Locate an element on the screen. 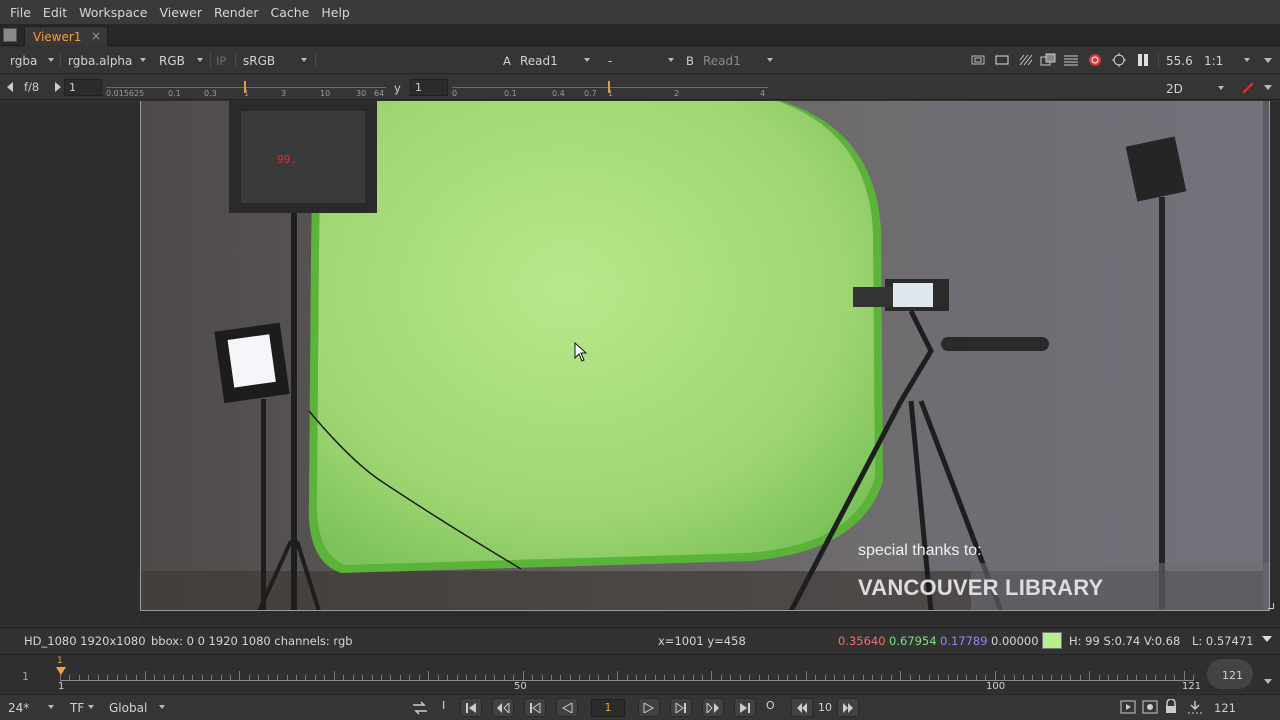 Image resolution: width=1280 pixels, height=720 pixels. tick-label: 30 is located at coordinates (361, 93).